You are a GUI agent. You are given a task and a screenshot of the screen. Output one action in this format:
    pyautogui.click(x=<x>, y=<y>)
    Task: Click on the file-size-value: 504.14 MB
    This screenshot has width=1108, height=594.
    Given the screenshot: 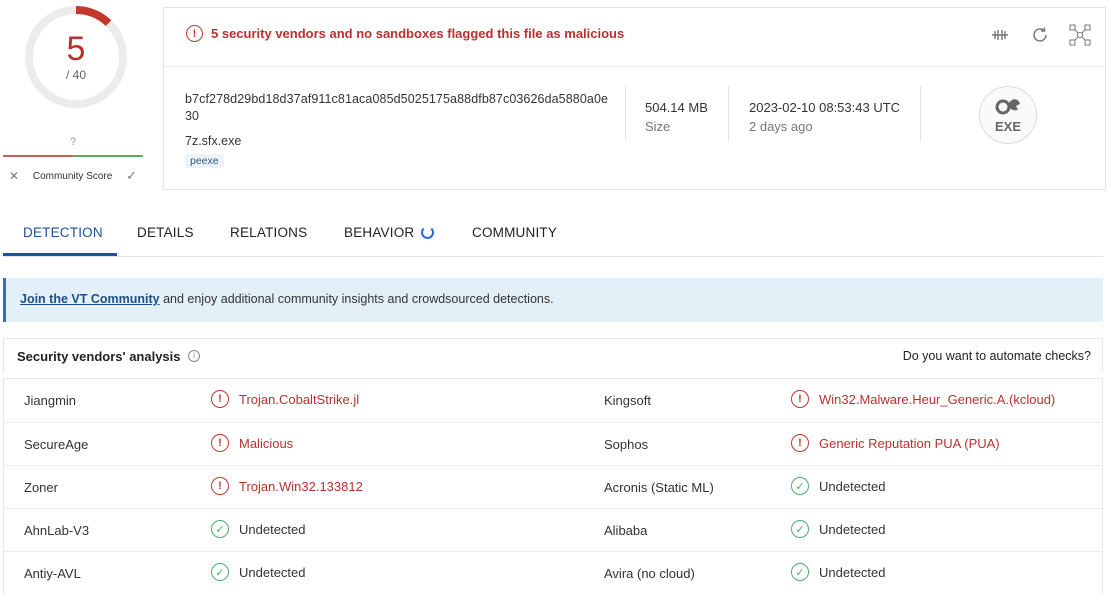 What is the action you would take?
    pyautogui.click(x=676, y=107)
    